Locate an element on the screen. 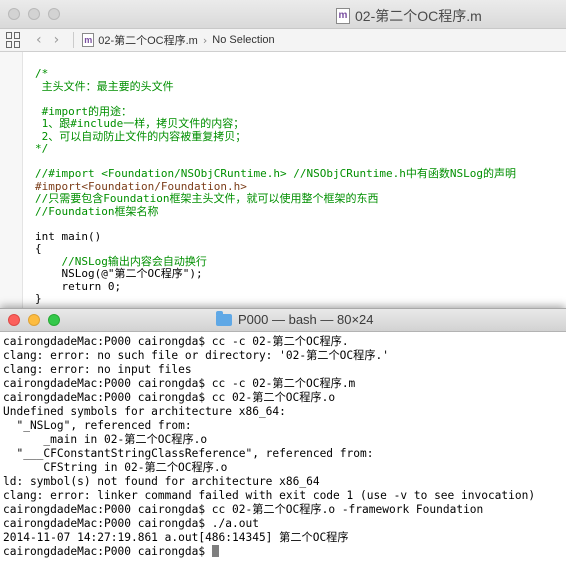 The height and width of the screenshot is (561, 566). code-line: //只需要包含Foundation框架主头文件，就可以使用整个框架的东西 is located at coordinates (207, 198).